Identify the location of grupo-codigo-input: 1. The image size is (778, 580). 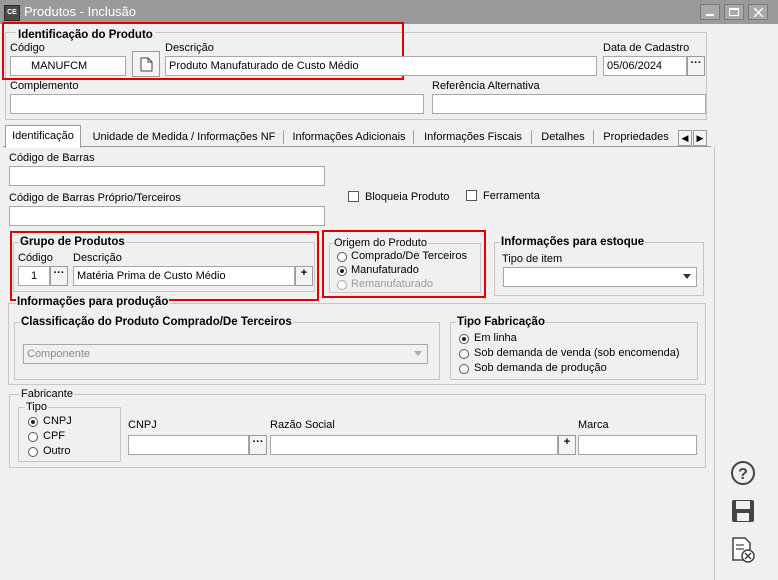
(34, 276).